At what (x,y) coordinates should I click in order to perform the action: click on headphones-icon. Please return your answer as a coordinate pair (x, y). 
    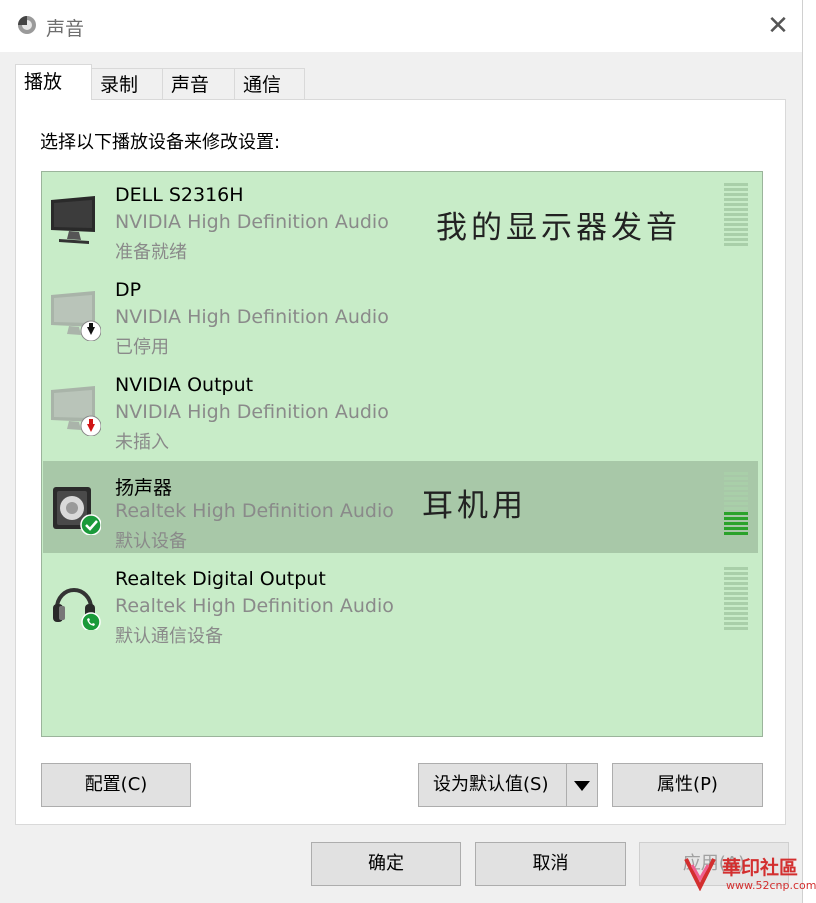
    Looking at the image, I should click on (77, 609).